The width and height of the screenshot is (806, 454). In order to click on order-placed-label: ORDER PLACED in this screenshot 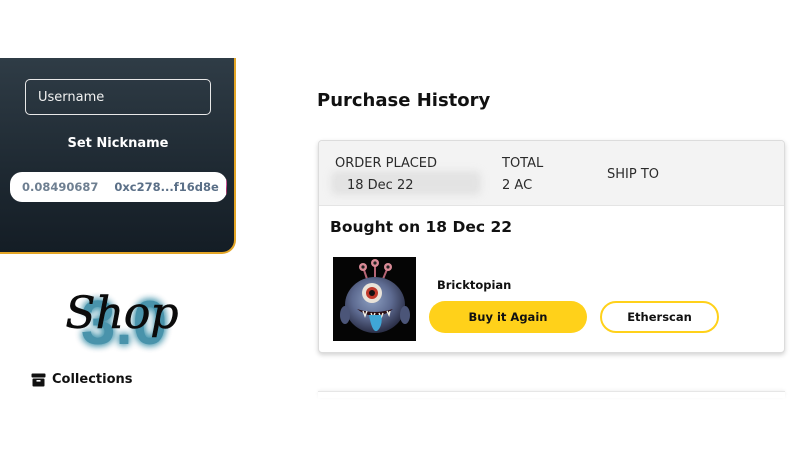, I will do `click(386, 163)`.